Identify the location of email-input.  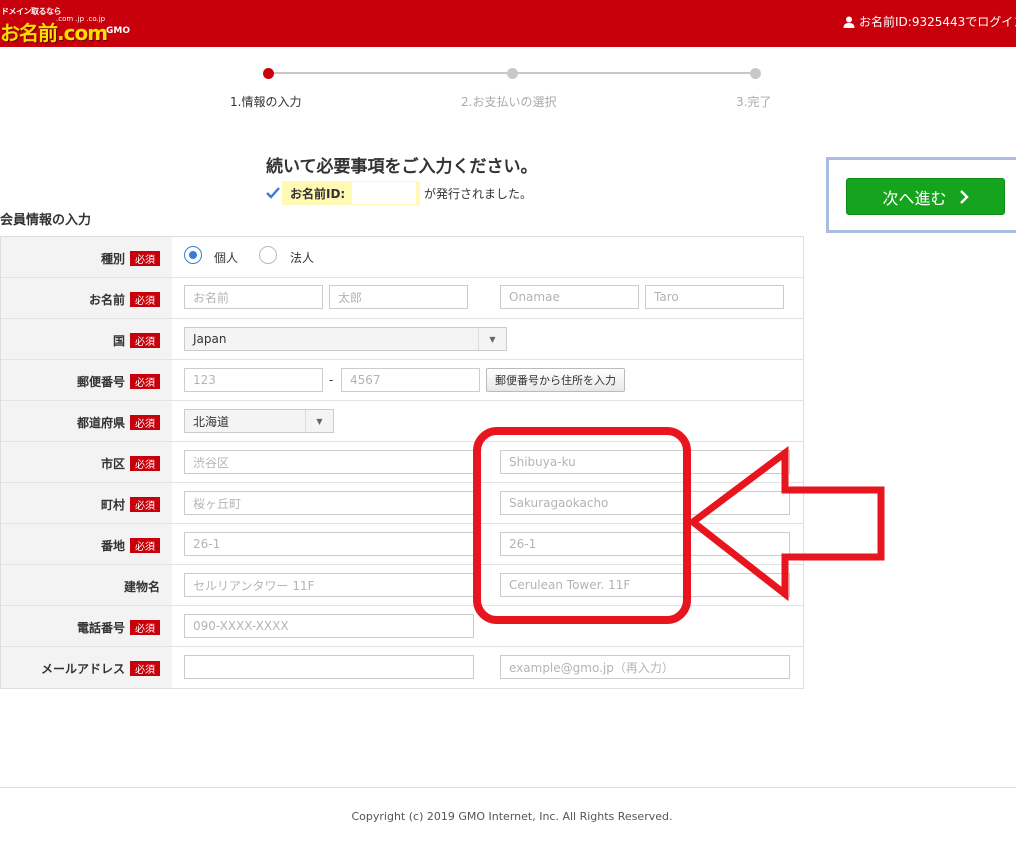
(329, 667).